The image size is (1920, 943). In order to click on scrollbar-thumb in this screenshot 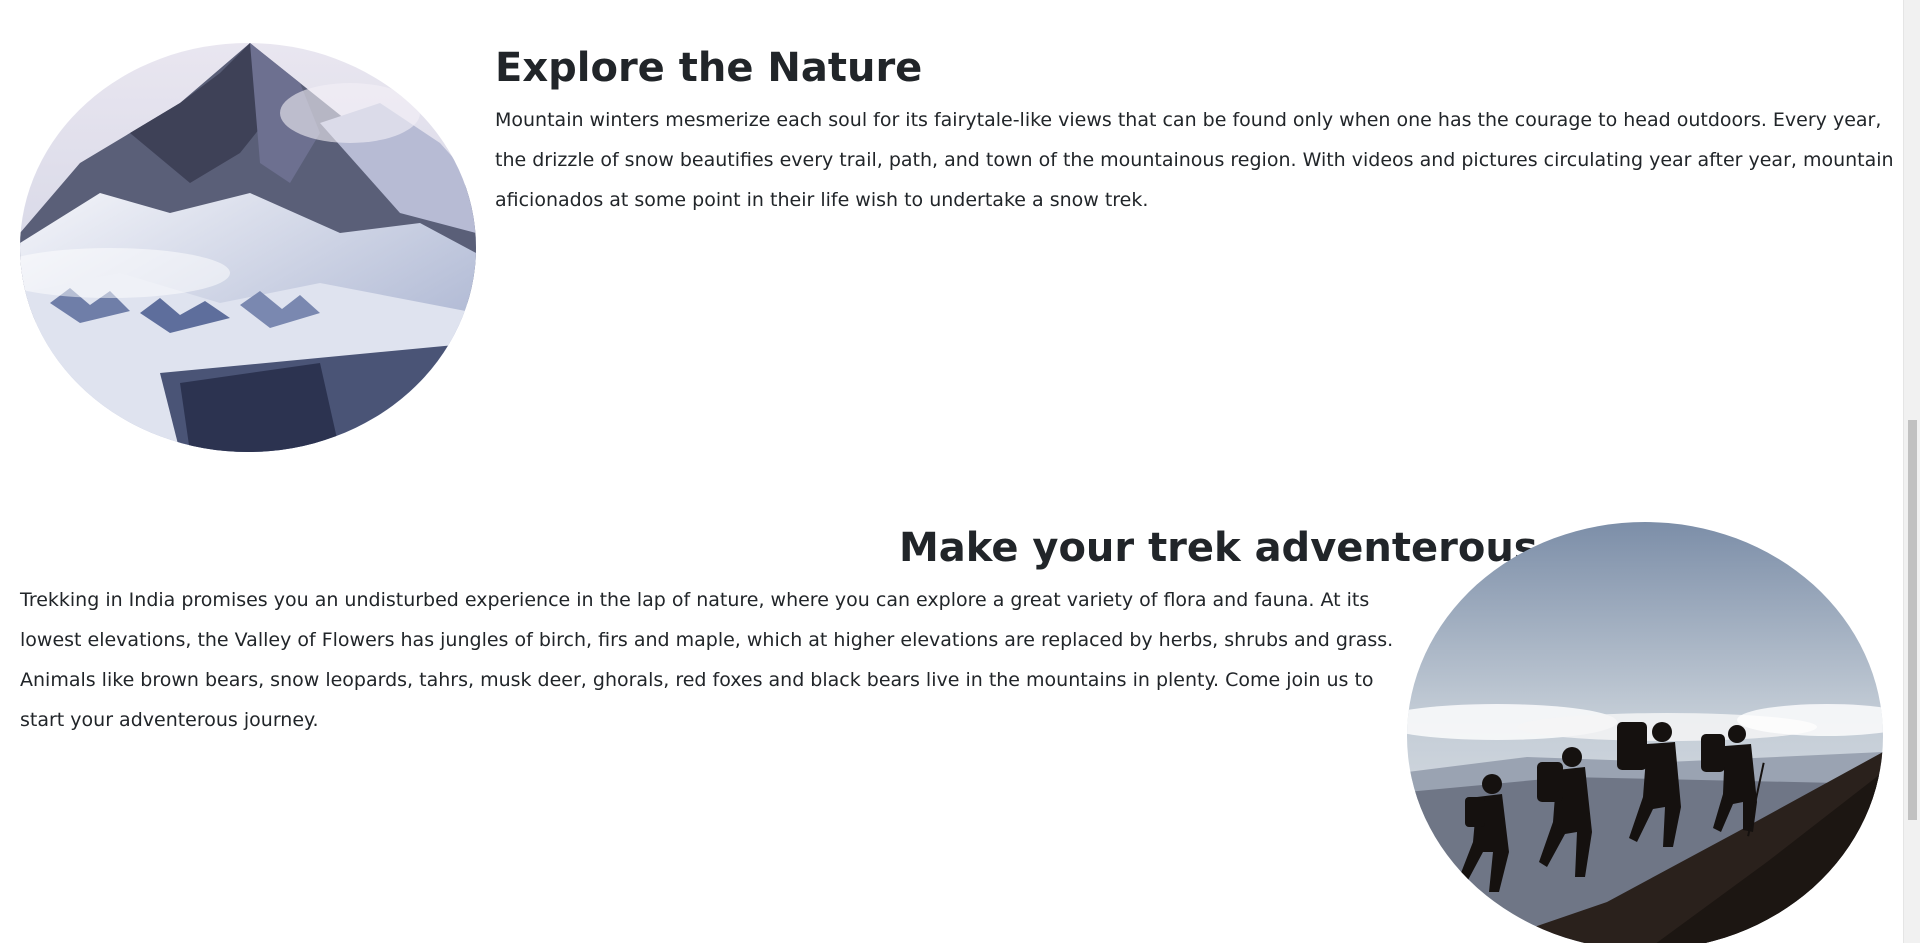, I will do `click(1912, 620)`.